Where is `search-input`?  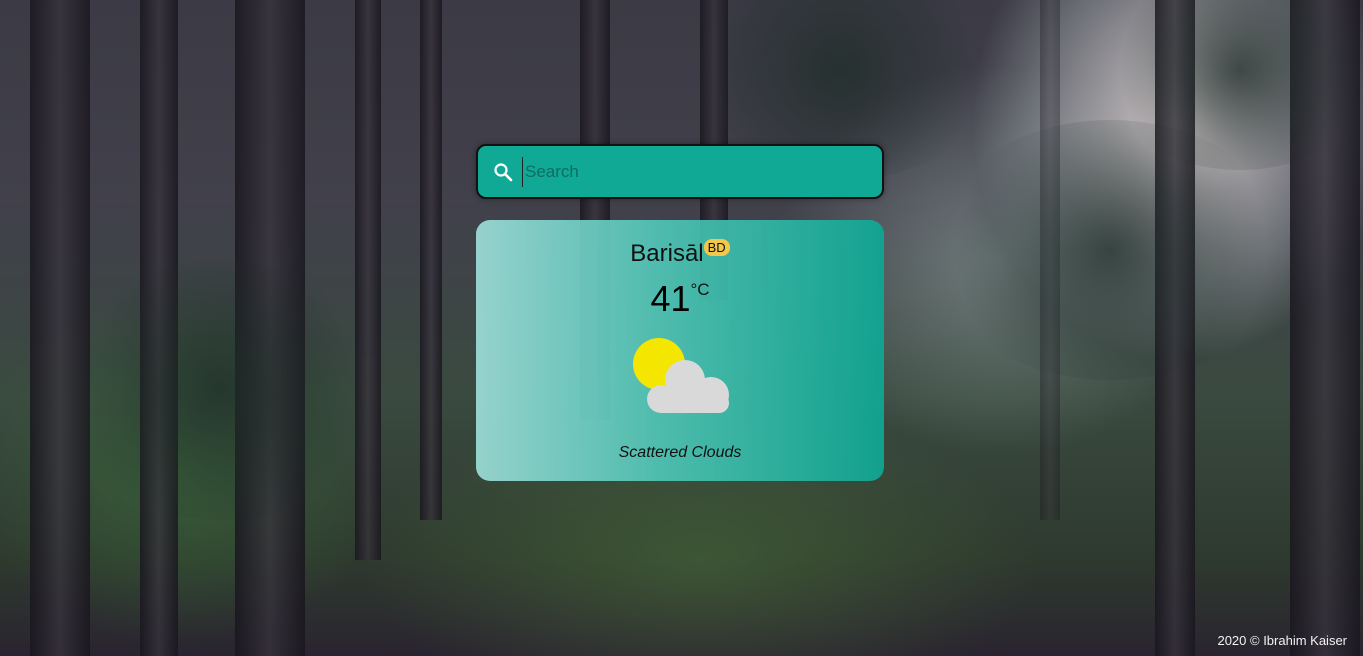
search-input is located at coordinates (702, 171).